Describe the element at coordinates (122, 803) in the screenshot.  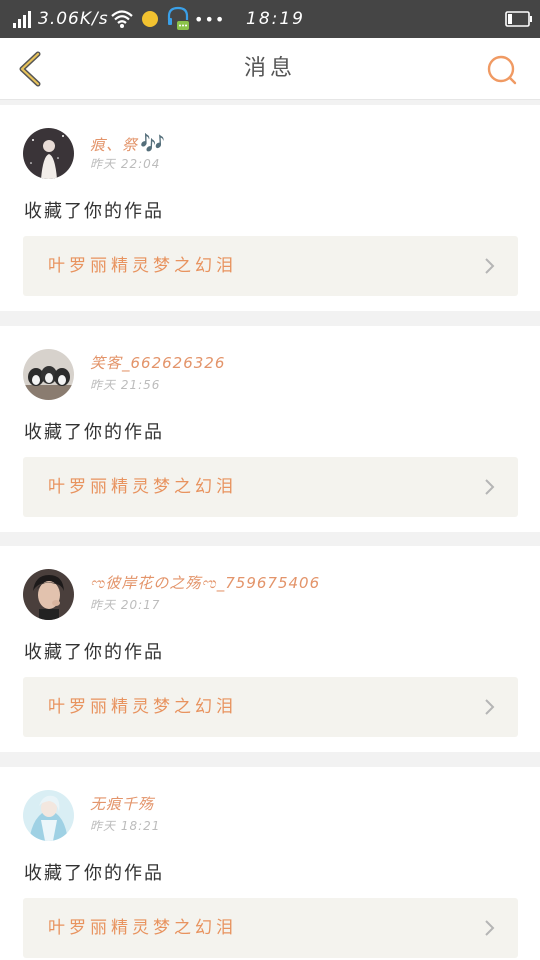
I see `username: 无痕千殇` at that location.